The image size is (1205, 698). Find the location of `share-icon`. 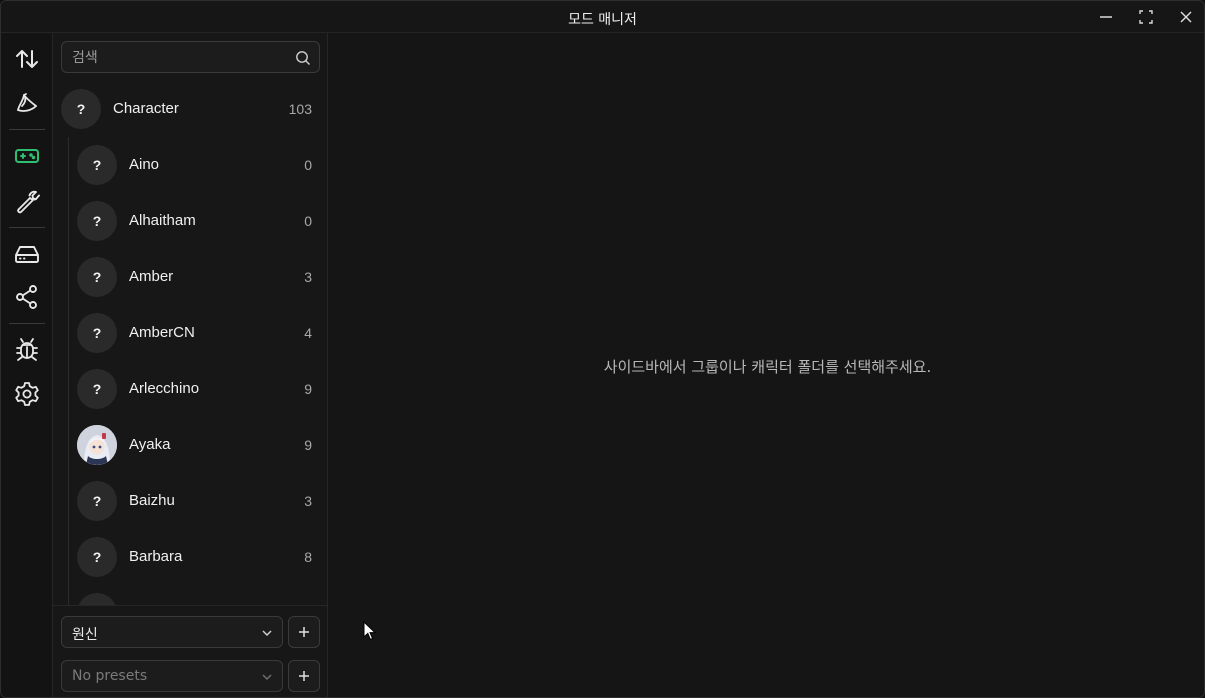

share-icon is located at coordinates (26, 297).